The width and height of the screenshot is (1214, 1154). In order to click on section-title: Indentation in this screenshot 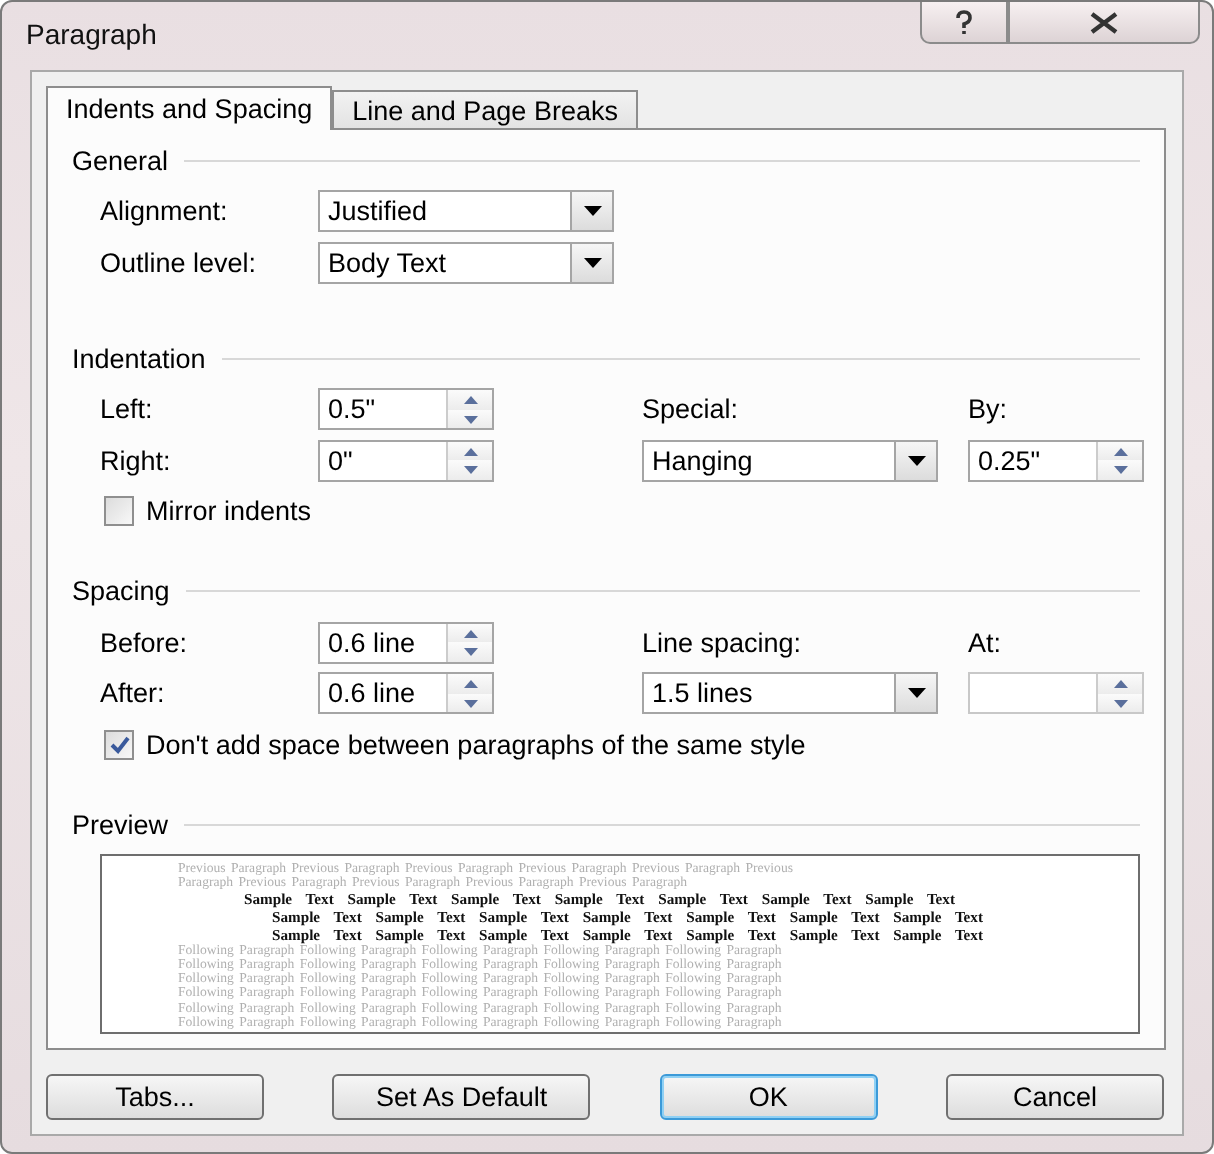, I will do `click(139, 358)`.